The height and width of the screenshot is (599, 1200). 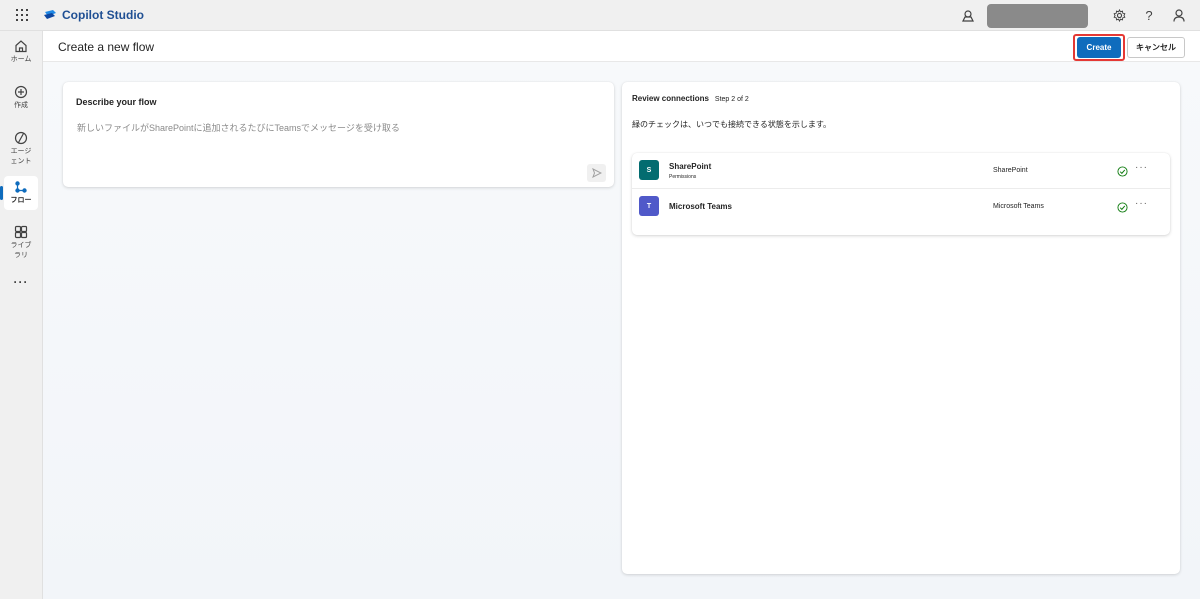 What do you see at coordinates (901, 170) in the screenshot?
I see `connection-row: S SharePoint Permissions SharePoint ···` at bounding box center [901, 170].